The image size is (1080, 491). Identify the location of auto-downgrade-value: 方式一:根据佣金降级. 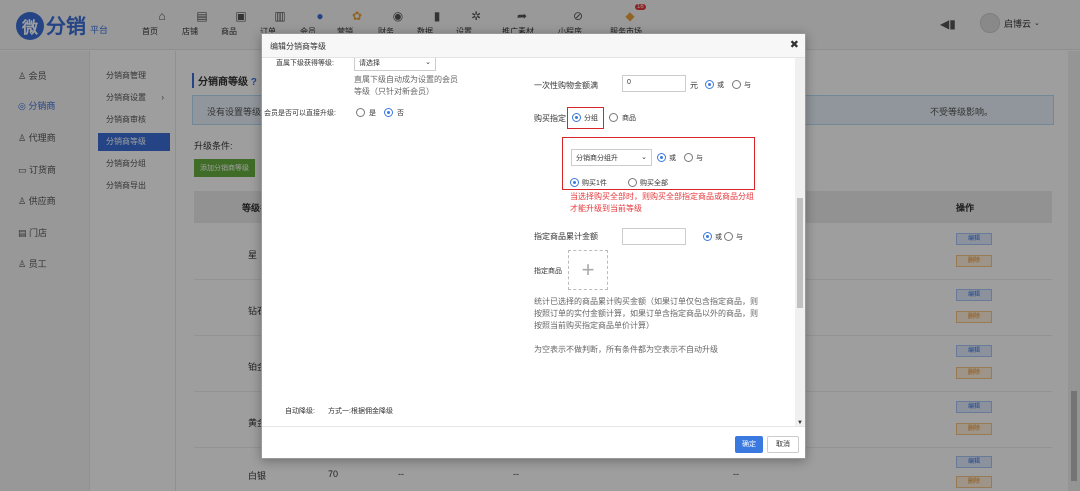
(360, 411).